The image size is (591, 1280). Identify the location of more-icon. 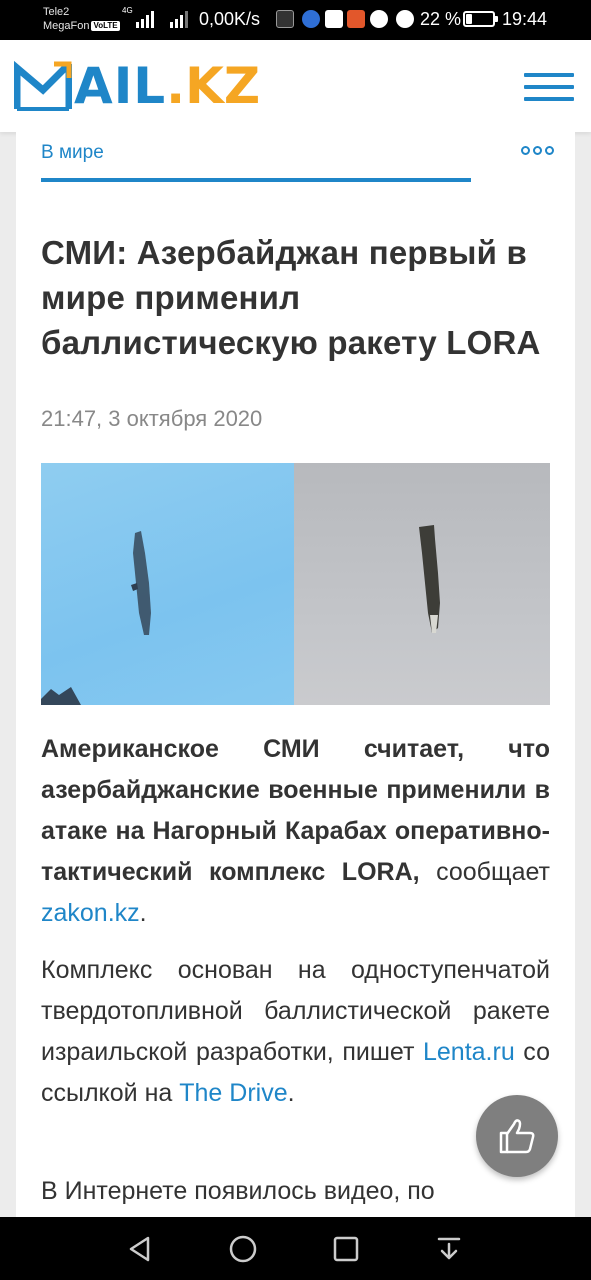
(537, 150).